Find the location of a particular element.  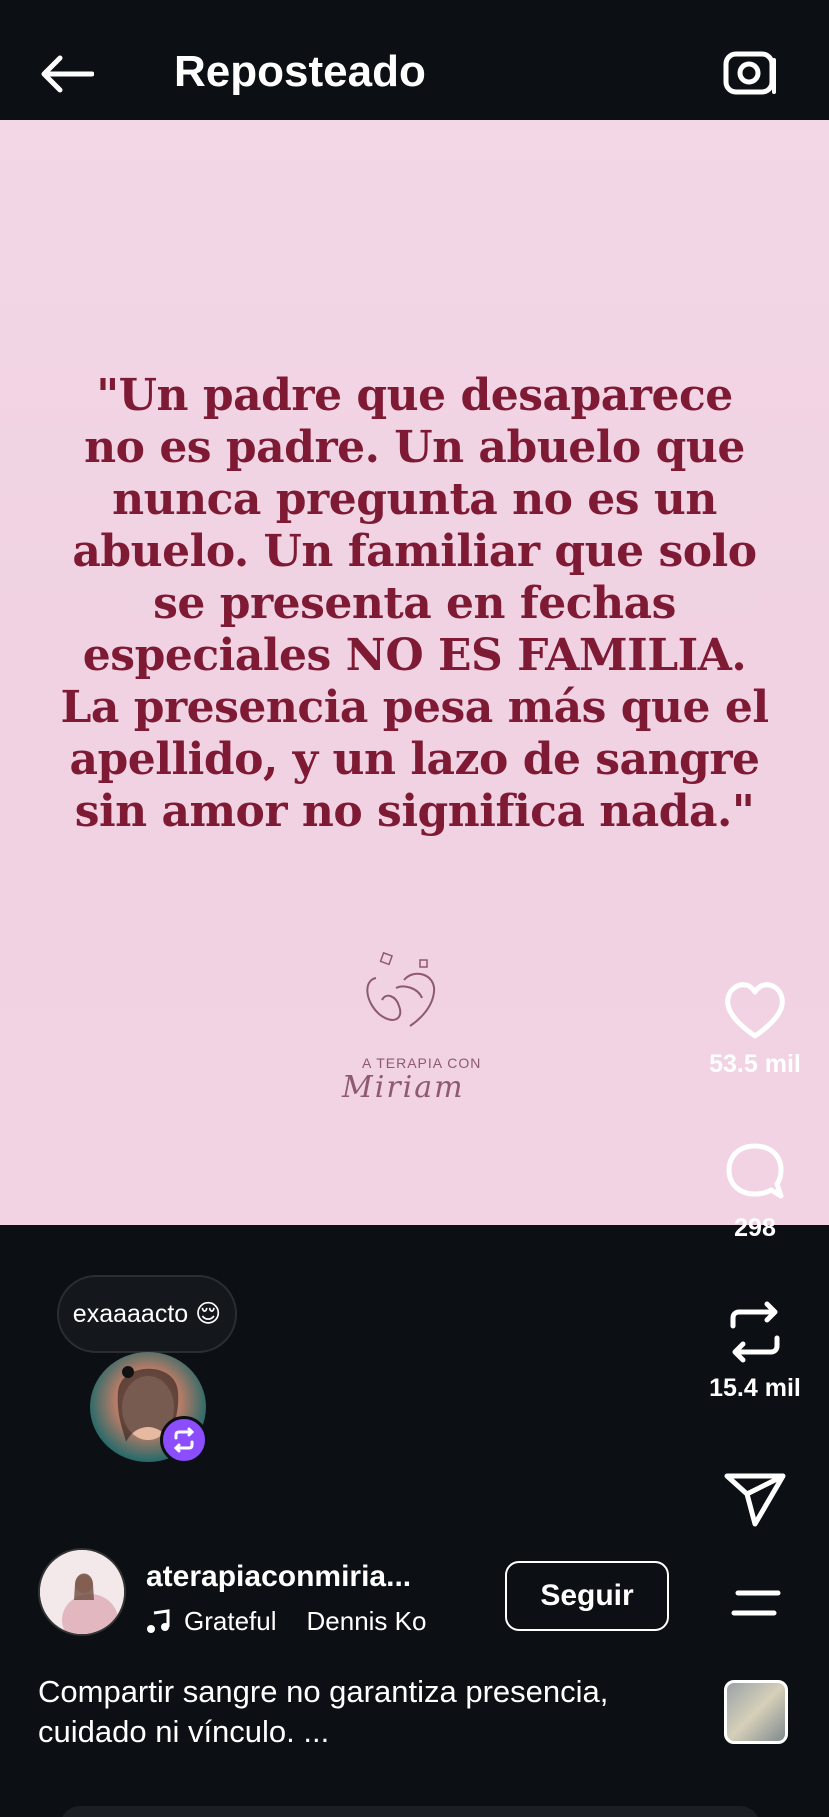

repost-small-icon is located at coordinates (184, 1440).